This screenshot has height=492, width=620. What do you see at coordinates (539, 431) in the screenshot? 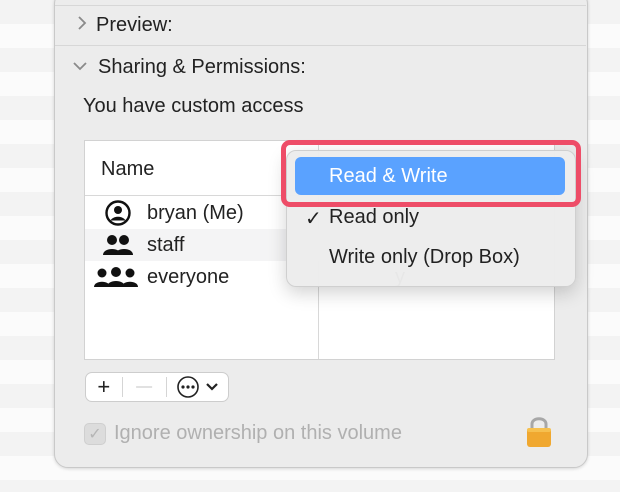
I see `lock-icon` at bounding box center [539, 431].